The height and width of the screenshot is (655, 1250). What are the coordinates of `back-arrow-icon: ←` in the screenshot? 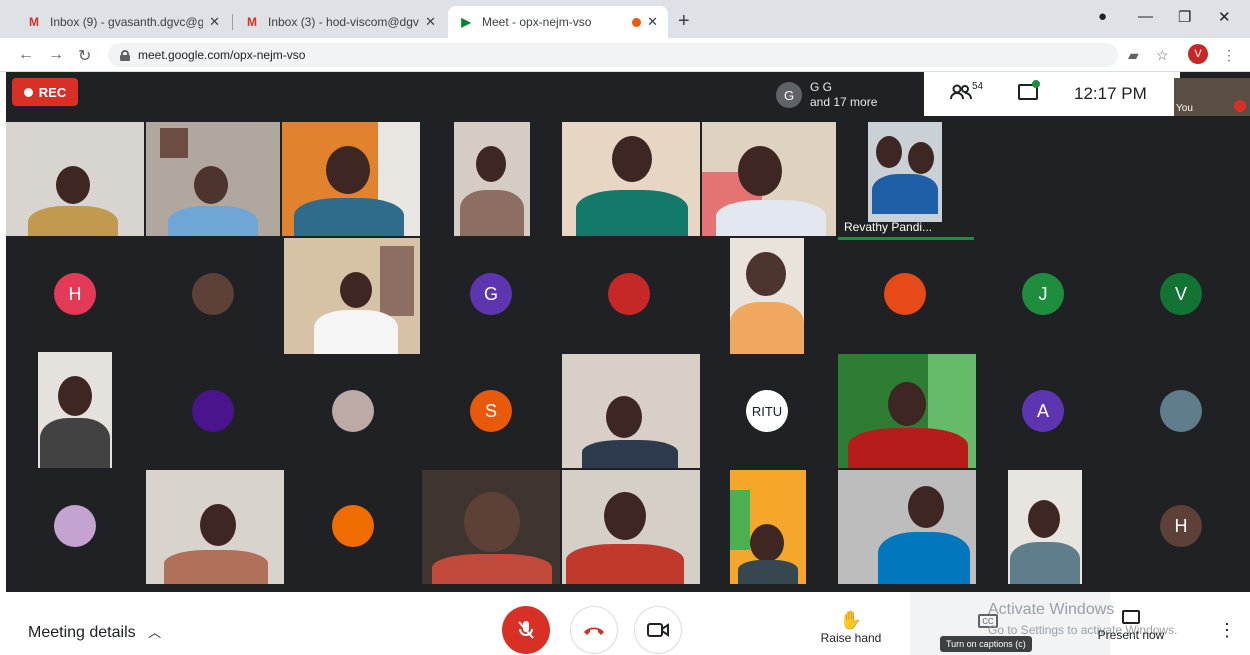 It's located at (26, 55).